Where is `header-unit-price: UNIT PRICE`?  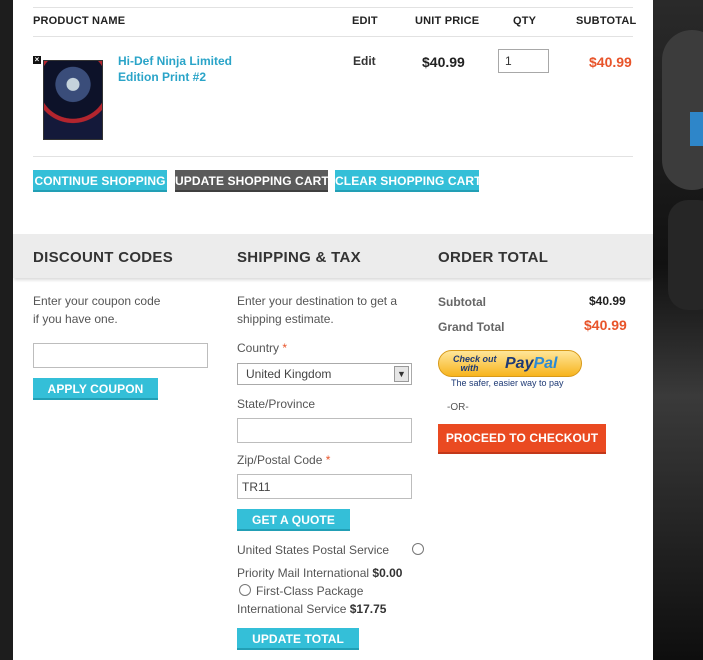
header-unit-price: UNIT PRICE is located at coordinates (447, 21).